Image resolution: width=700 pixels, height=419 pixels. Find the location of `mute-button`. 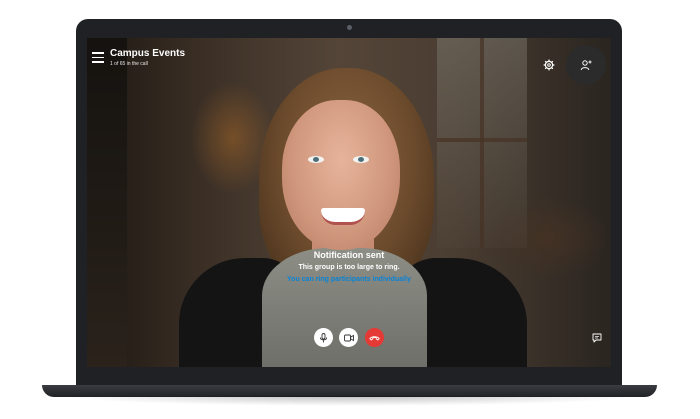

mute-button is located at coordinates (323, 337).